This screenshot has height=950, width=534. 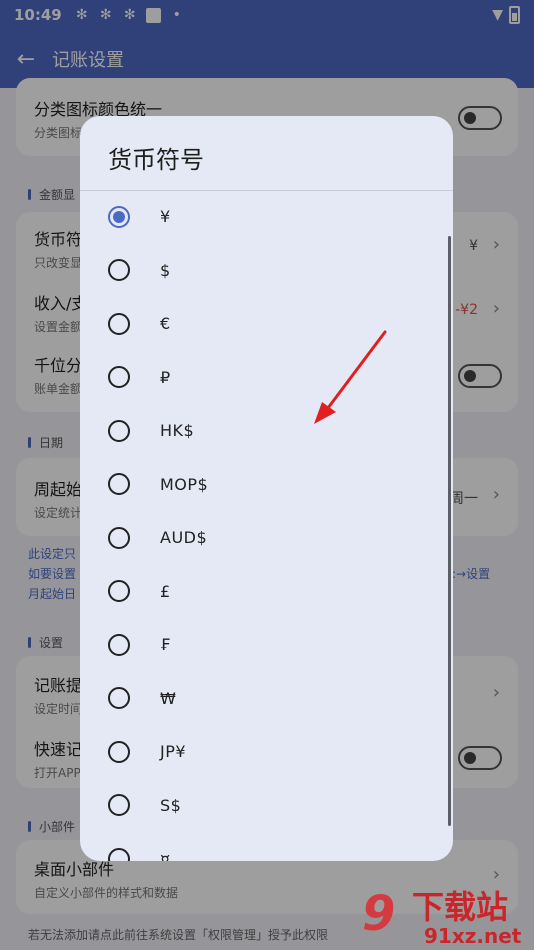 What do you see at coordinates (266, 270) in the screenshot?
I see `currency-option: $` at bounding box center [266, 270].